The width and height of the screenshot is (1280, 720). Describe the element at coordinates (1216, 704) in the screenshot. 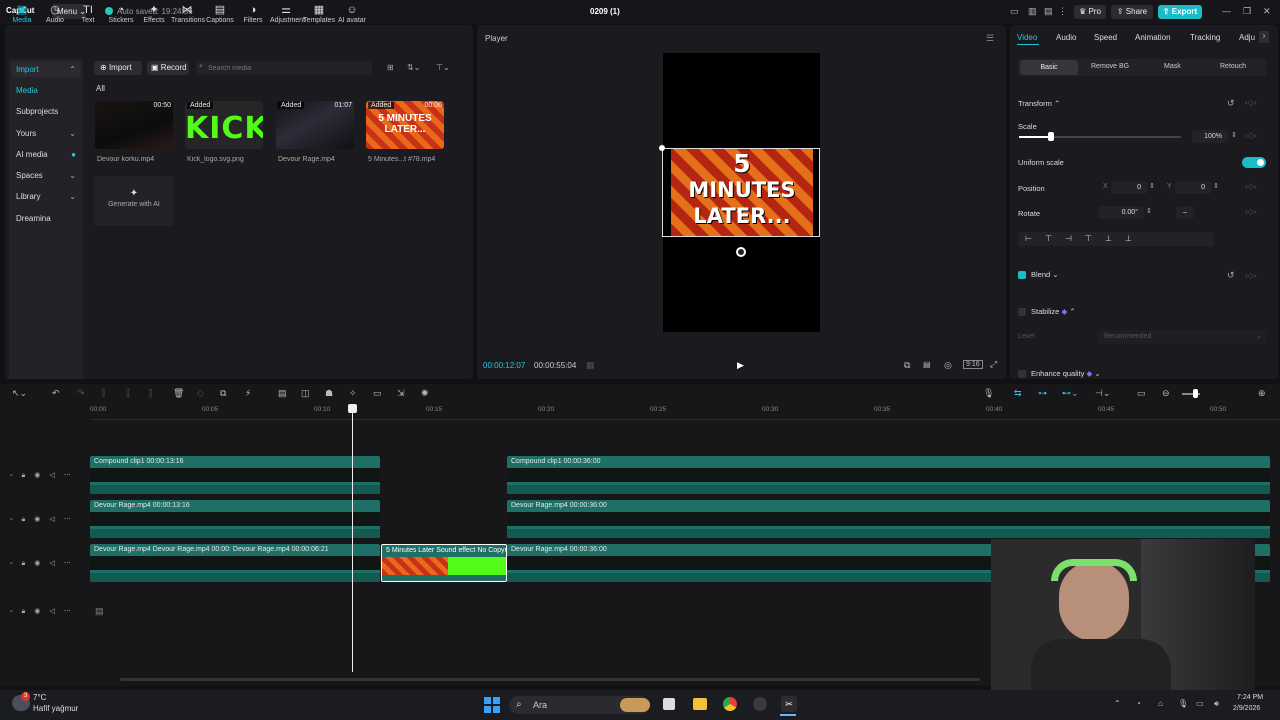

I see `volume-icon: 🔊︎` at that location.